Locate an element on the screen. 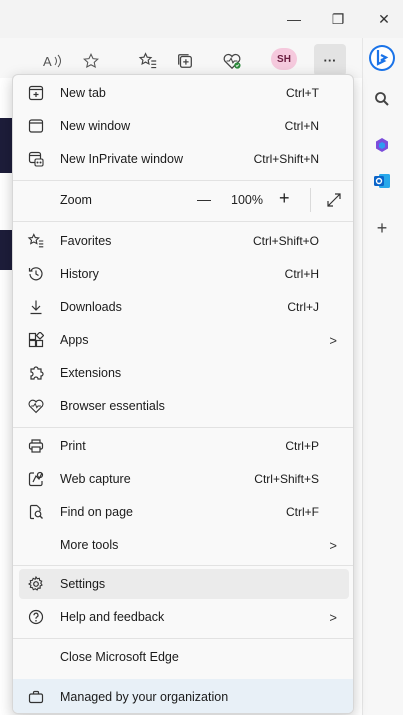 The height and width of the screenshot is (715, 403). menu-item-label: Settings is located at coordinates (83, 584).